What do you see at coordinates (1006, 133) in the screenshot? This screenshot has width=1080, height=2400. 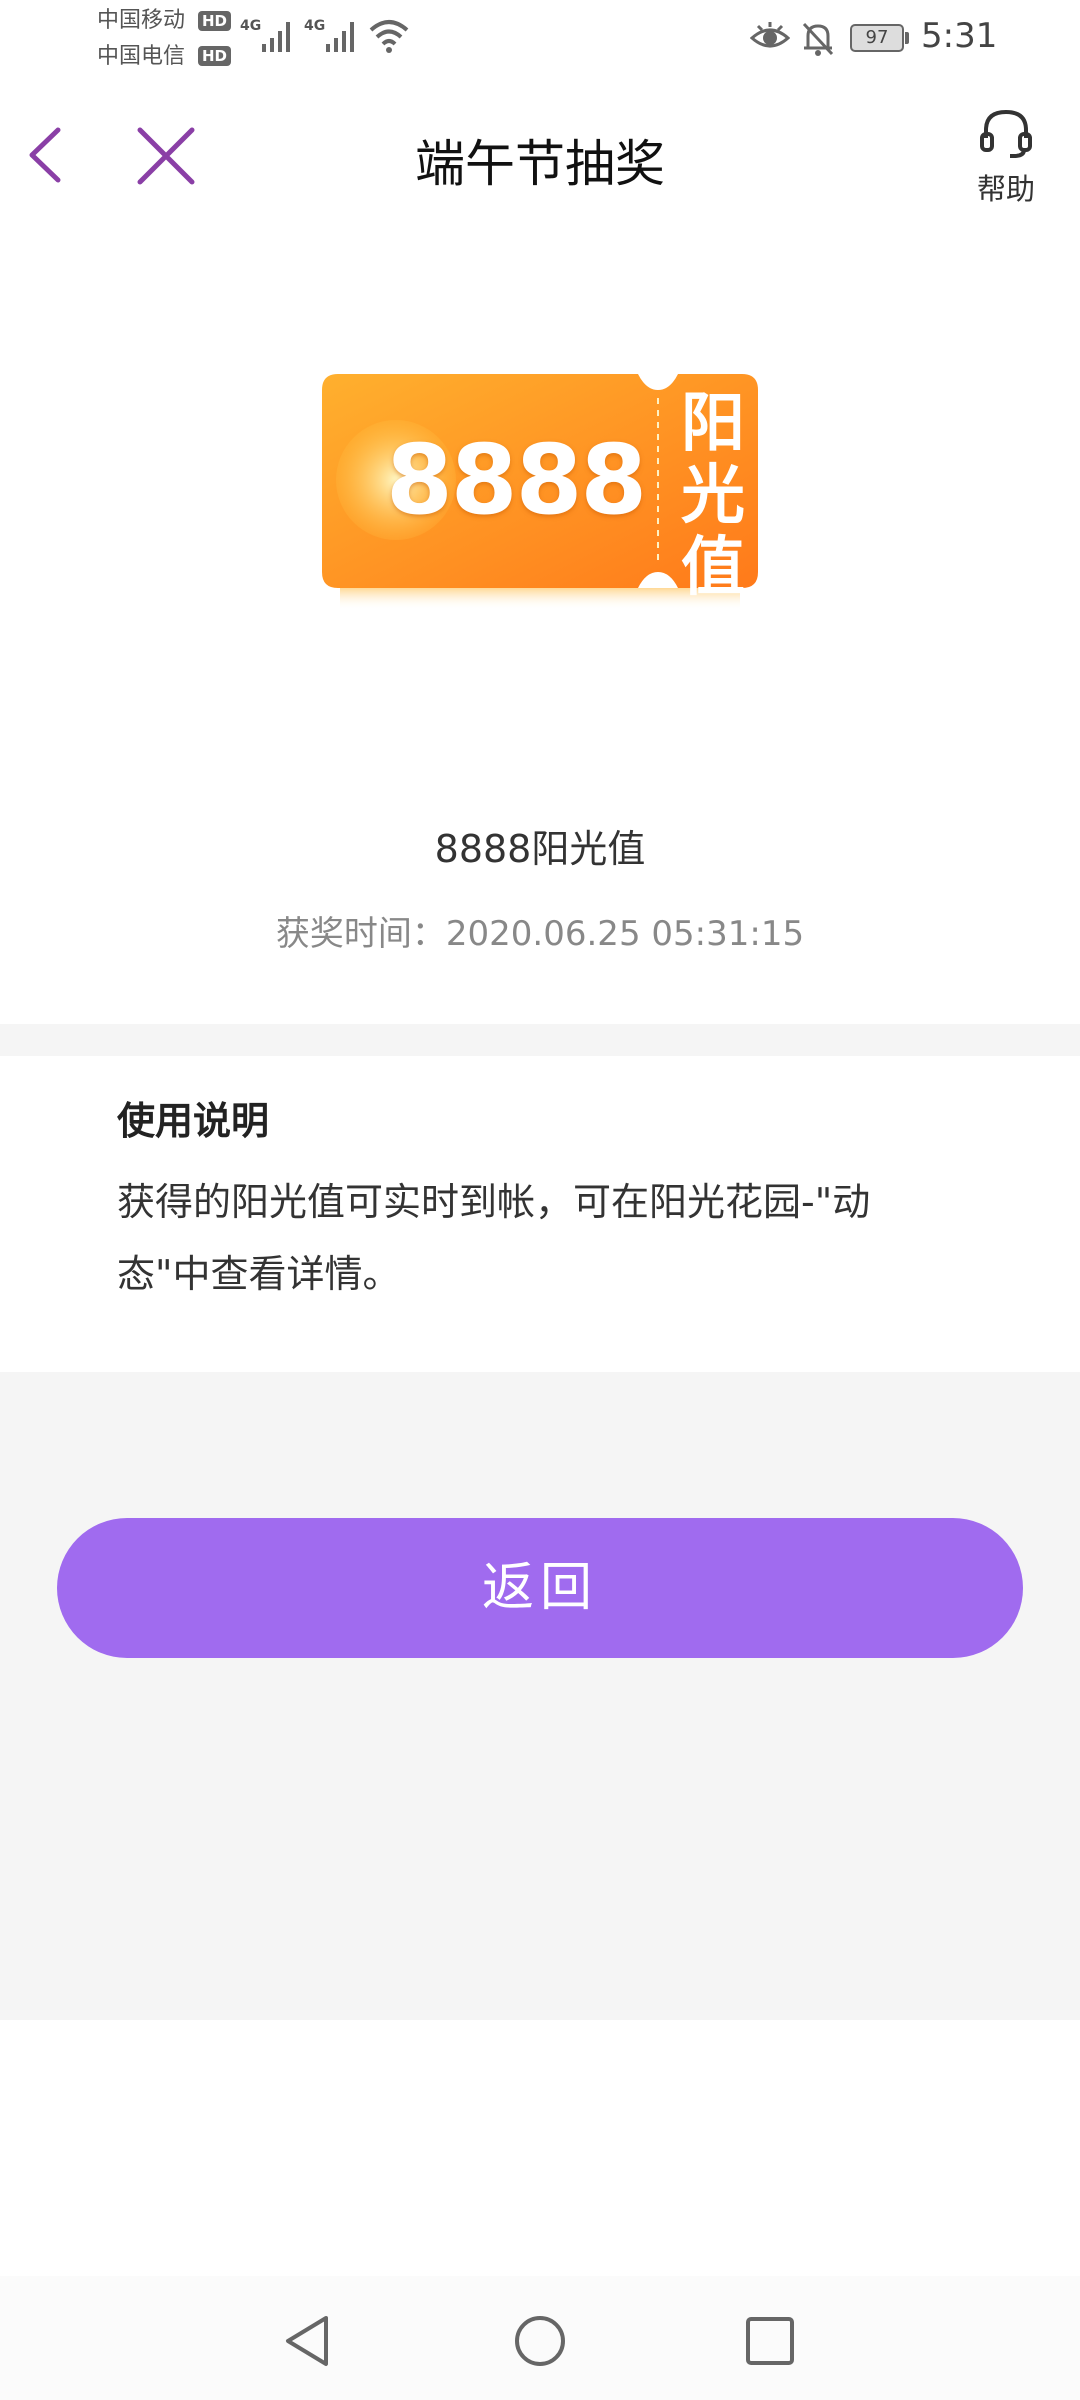 I see `headset-icon` at bounding box center [1006, 133].